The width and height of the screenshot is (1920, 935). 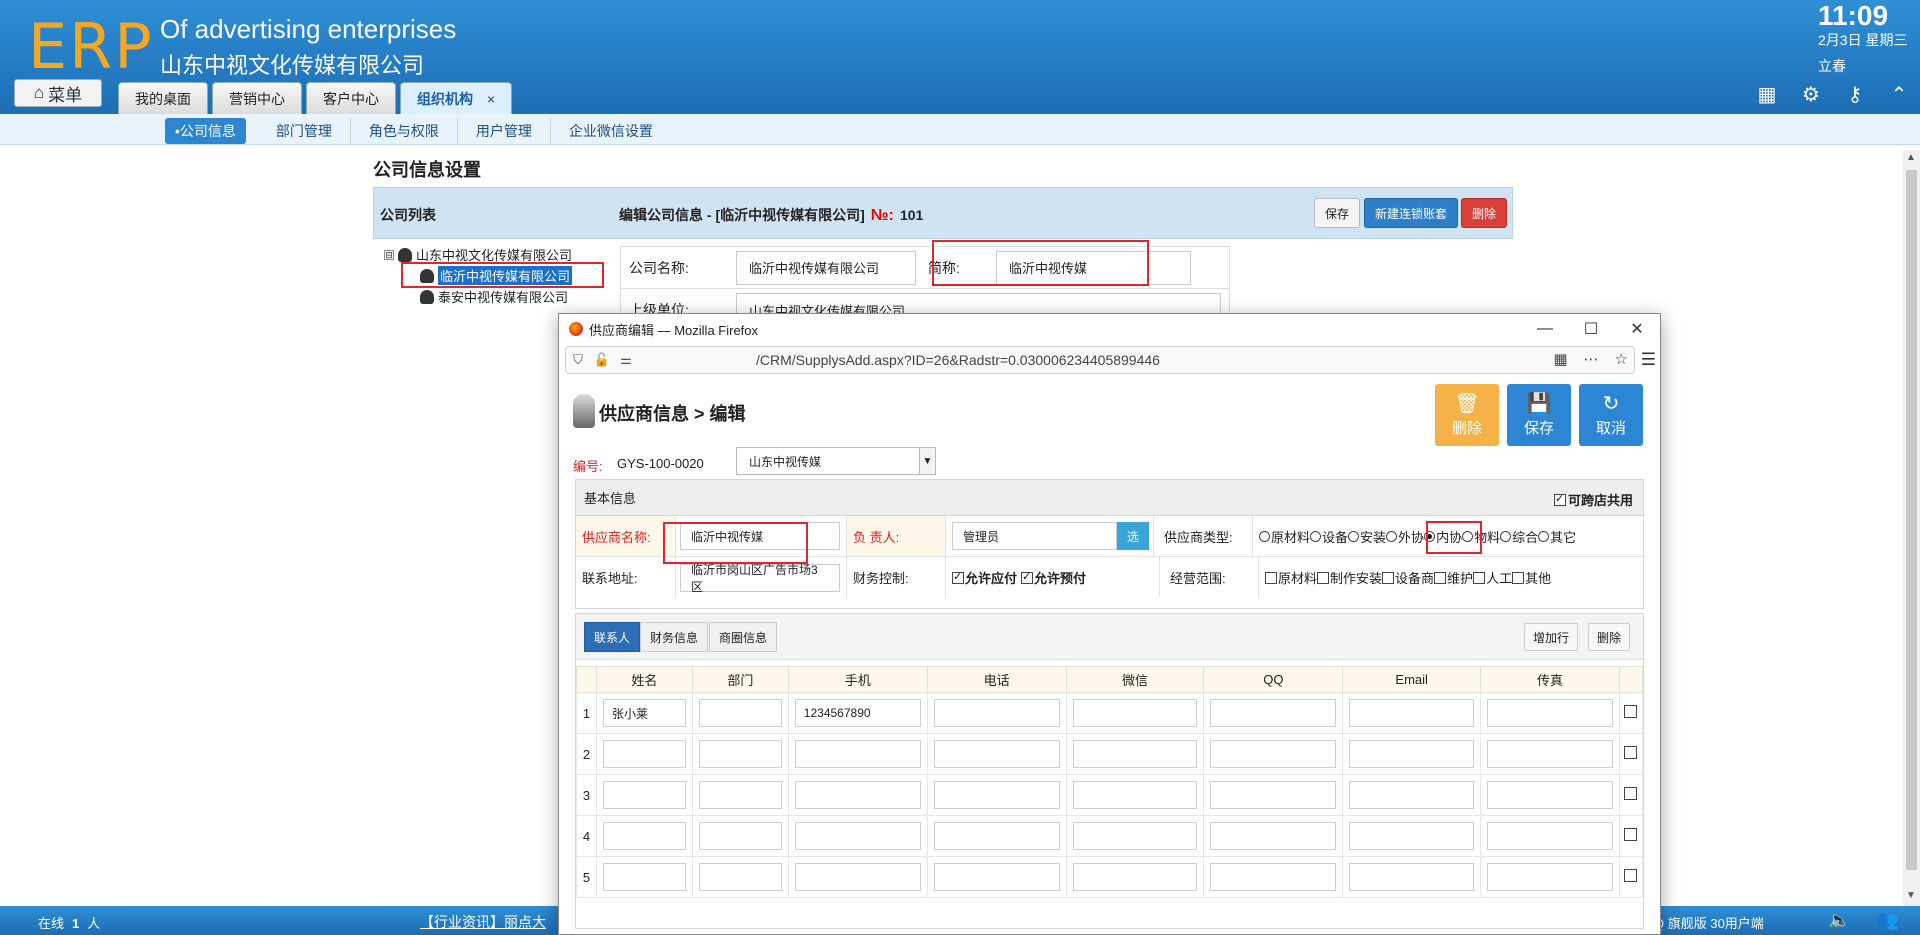 I want to click on news-link: 【行业资讯】丽点大, so click(x=483, y=922).